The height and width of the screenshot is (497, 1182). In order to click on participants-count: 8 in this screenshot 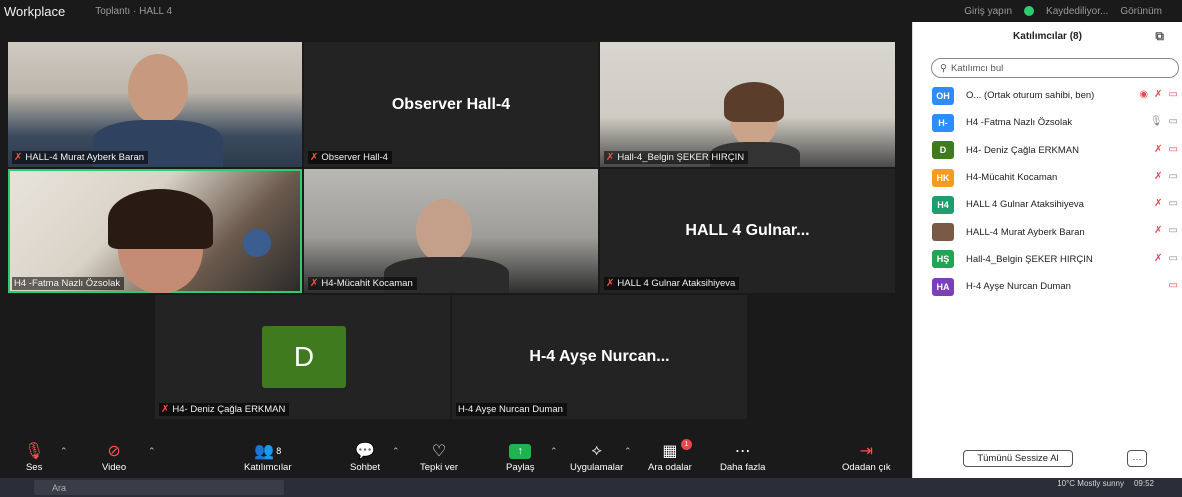, I will do `click(279, 451)`.